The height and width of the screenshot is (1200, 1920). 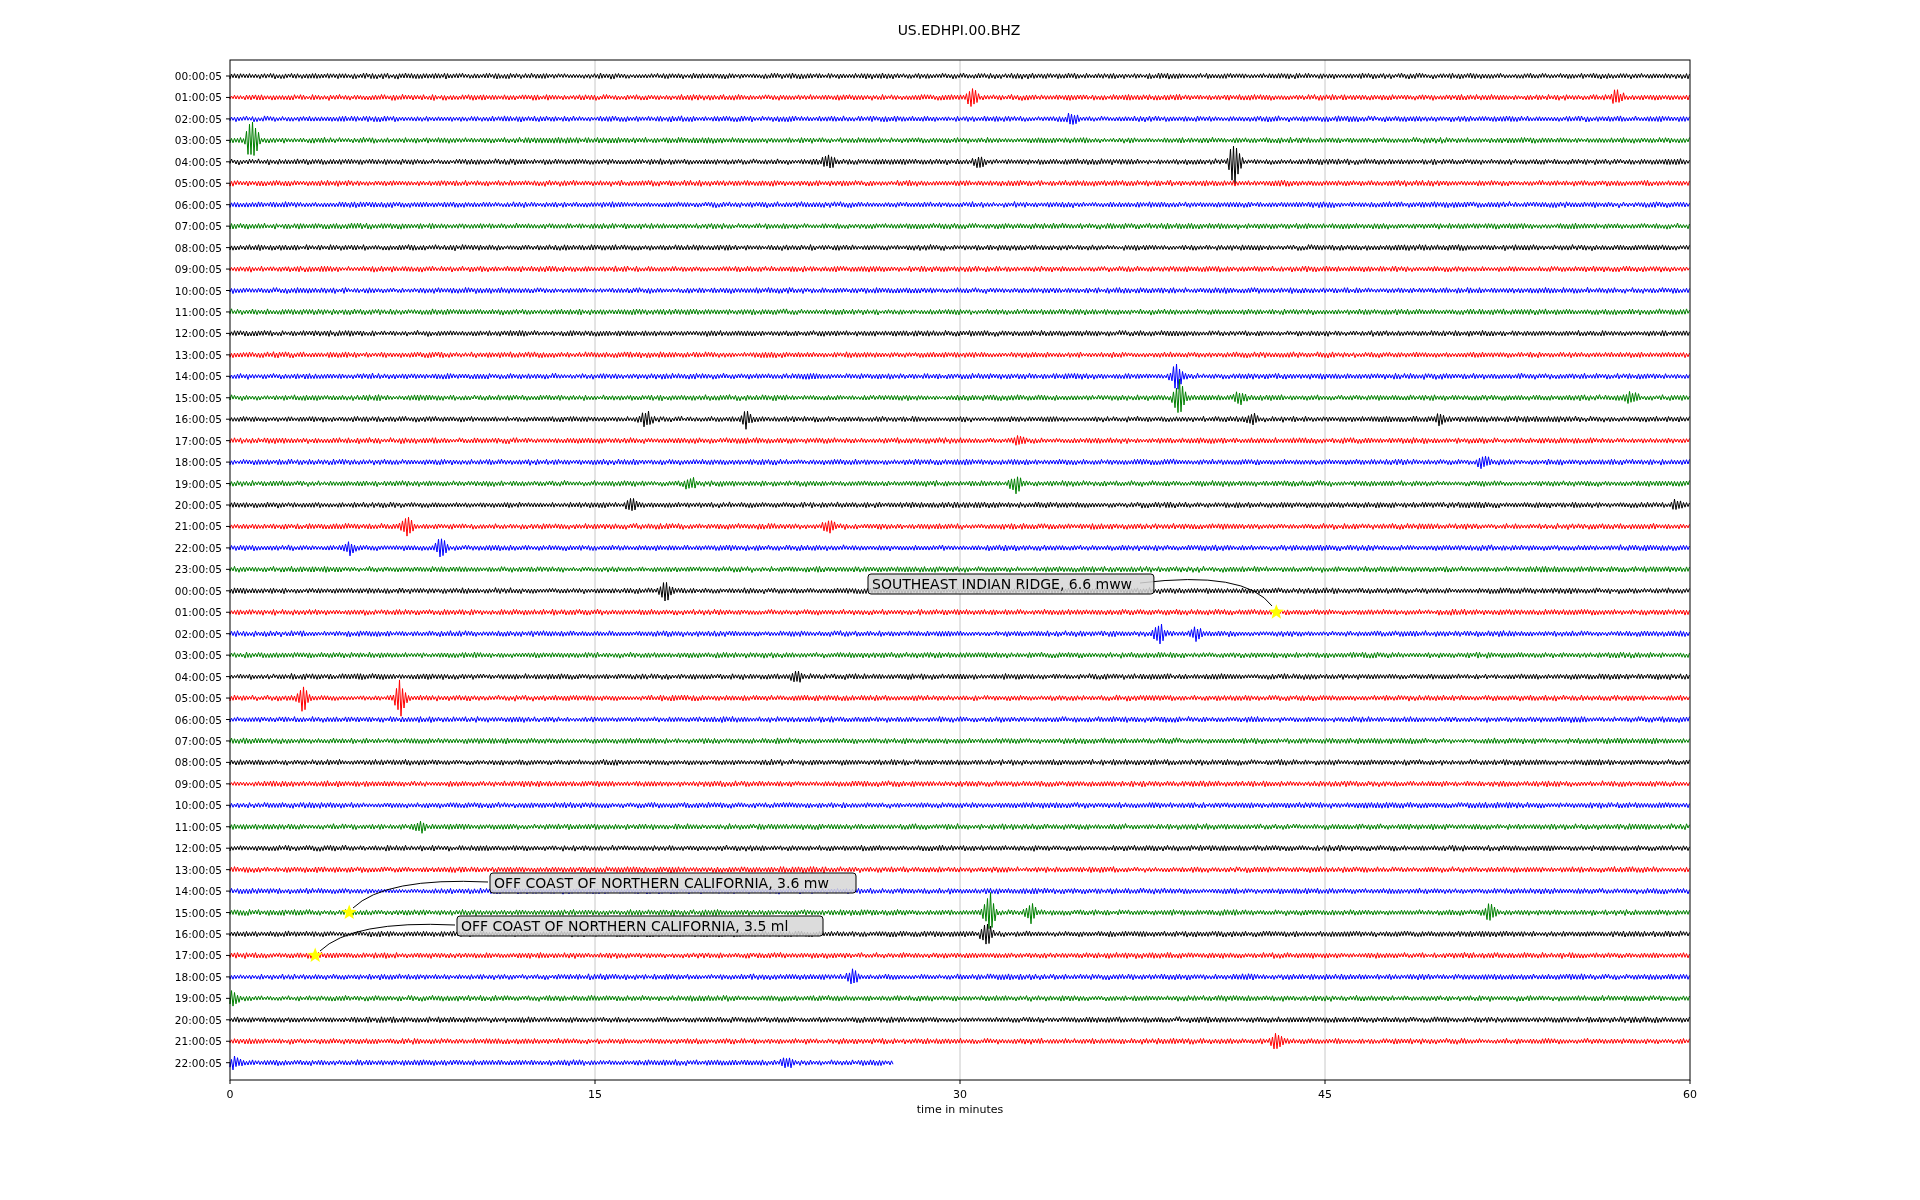 I want to click on annotation-label: OFF COAST OF NORTHERN CALIFORNIA, 3.5 ml, so click(x=640, y=926).